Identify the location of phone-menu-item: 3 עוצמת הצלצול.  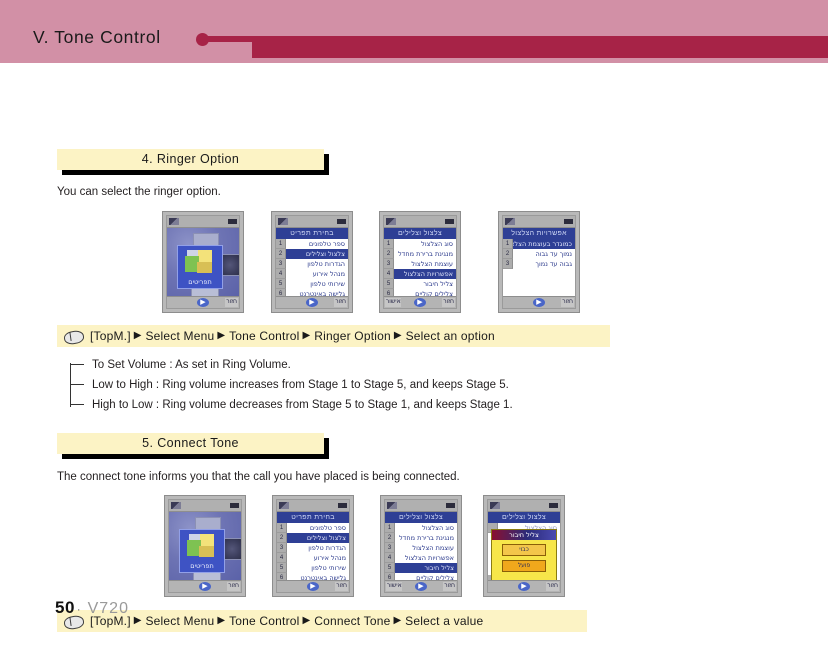
(420, 264).